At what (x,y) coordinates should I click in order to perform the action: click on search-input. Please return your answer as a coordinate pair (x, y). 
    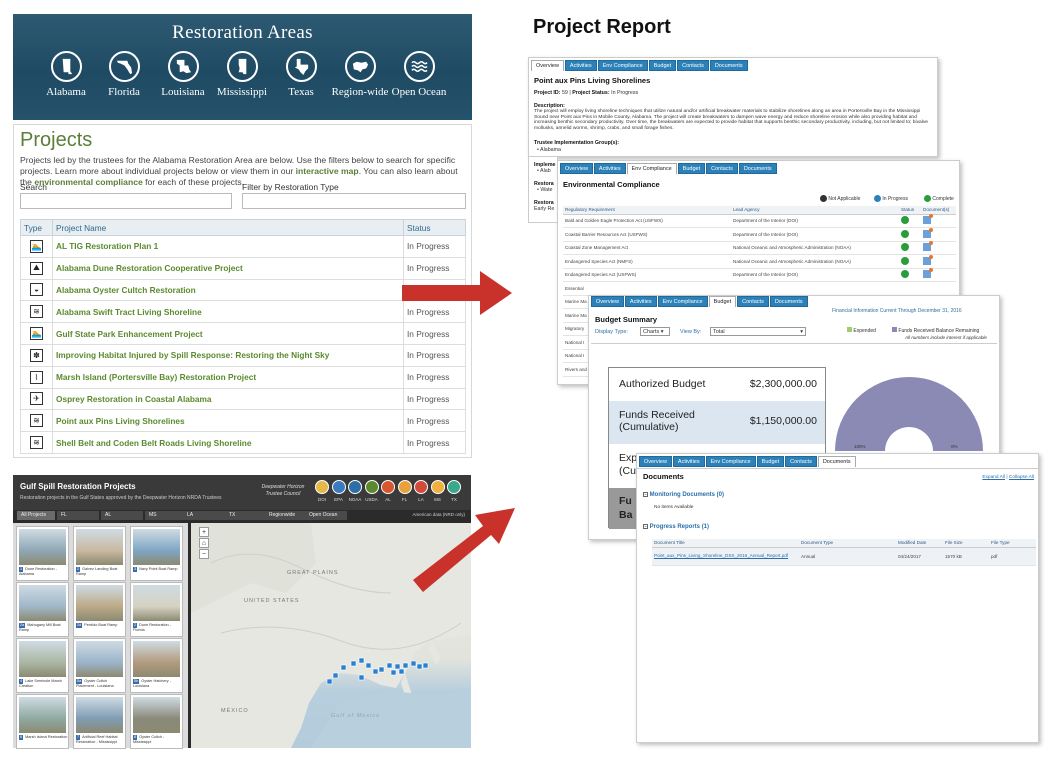
    Looking at the image, I should click on (126, 201).